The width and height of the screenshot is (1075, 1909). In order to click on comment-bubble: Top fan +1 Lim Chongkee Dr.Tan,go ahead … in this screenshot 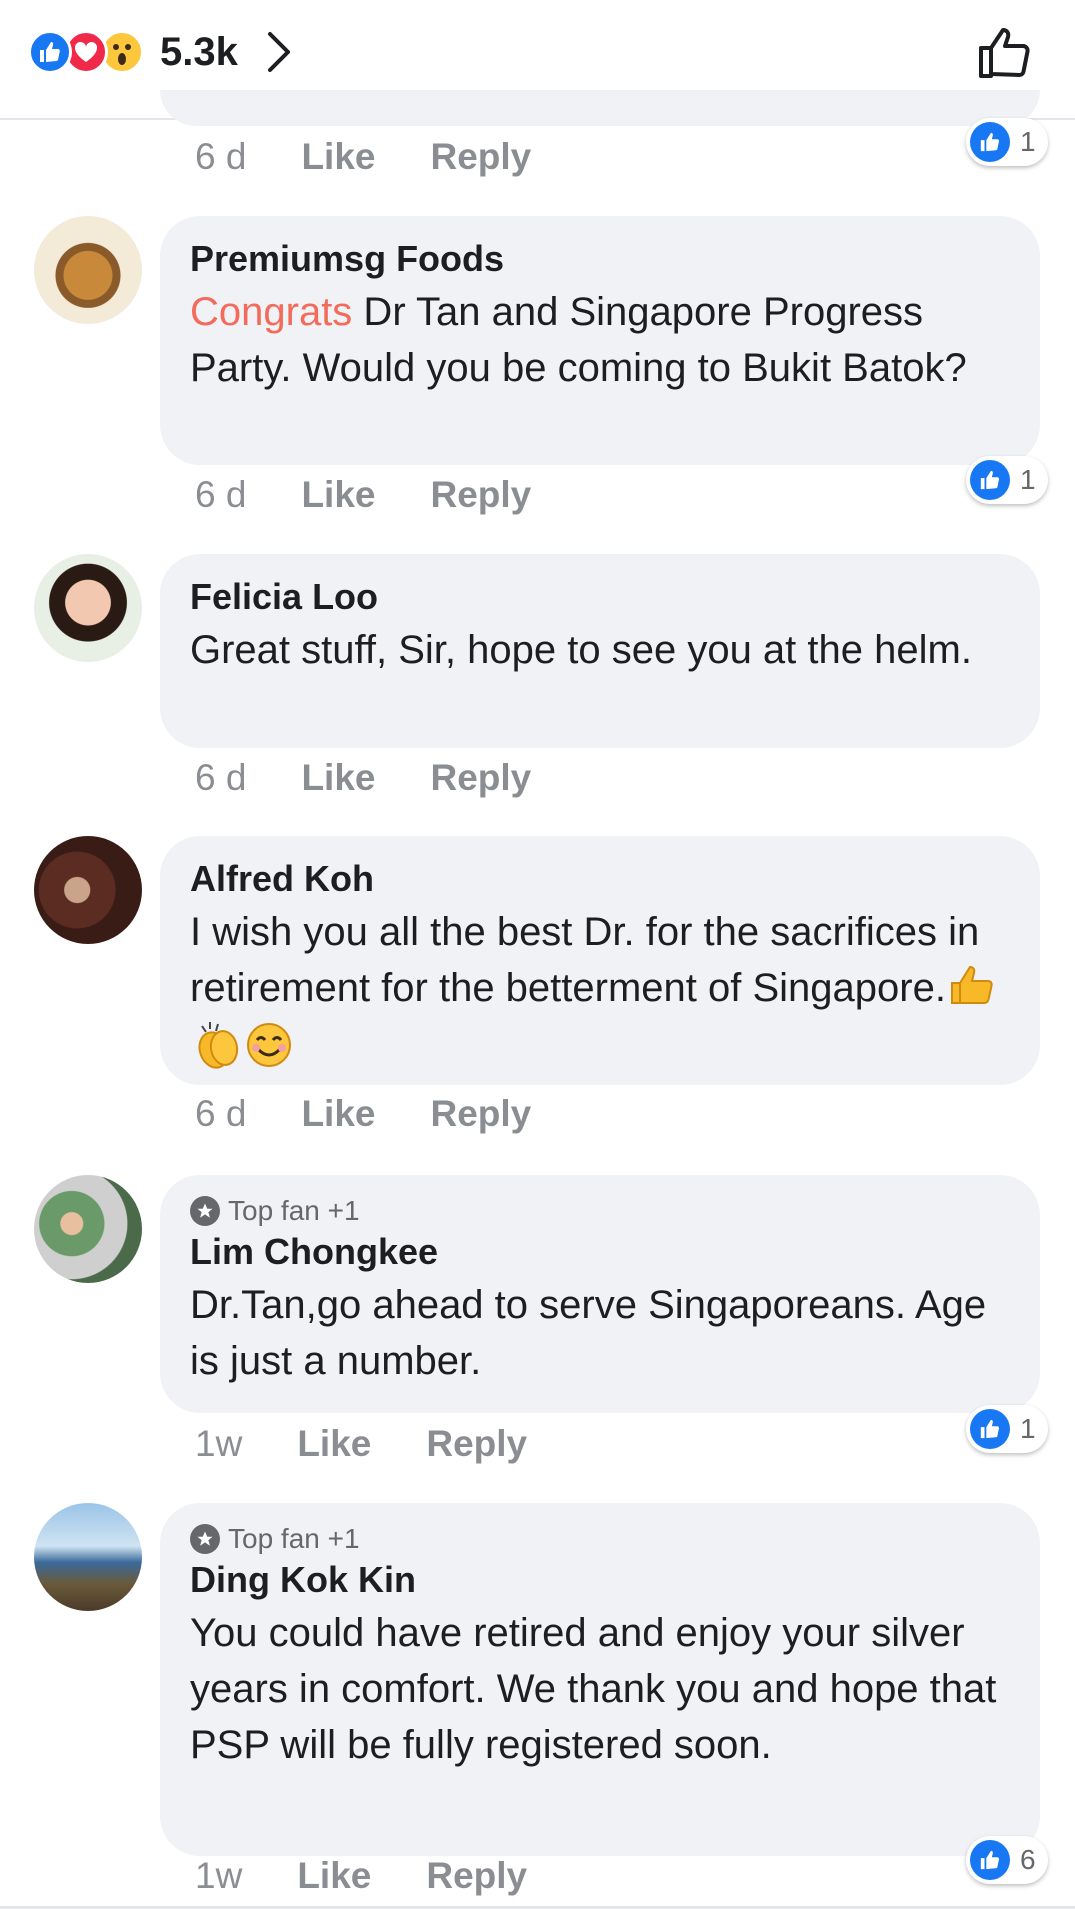, I will do `click(600, 1294)`.